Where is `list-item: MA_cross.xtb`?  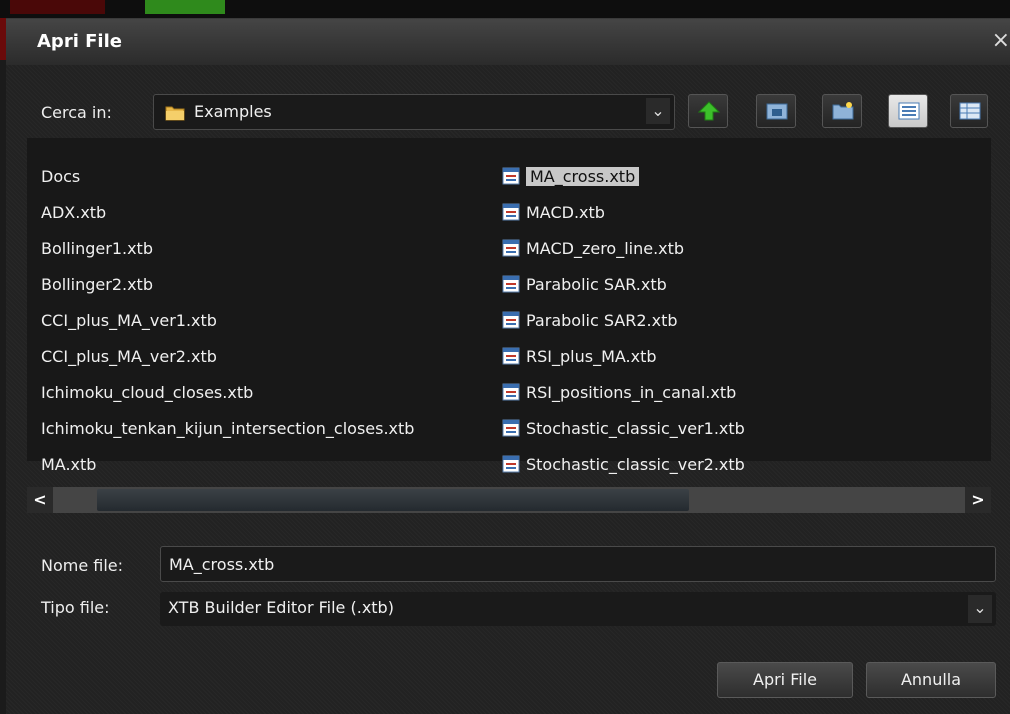 list-item: MA_cross.xtb is located at coordinates (571, 178).